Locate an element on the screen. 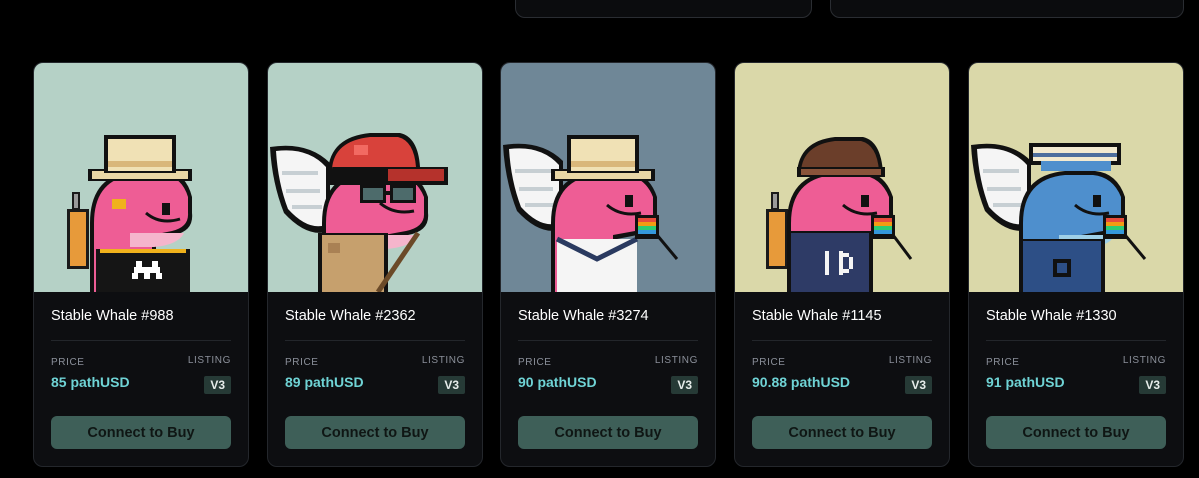  price-value: 89 pathUSD is located at coordinates (324, 382).